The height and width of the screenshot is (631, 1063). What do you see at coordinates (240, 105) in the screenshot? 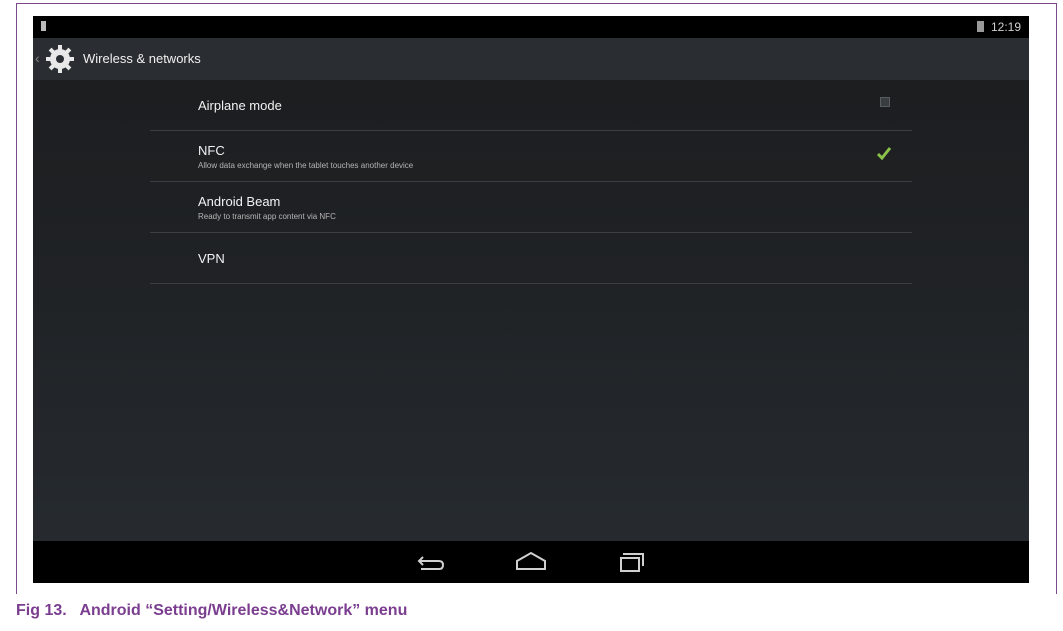
I see `pref-title: Airplane mode` at bounding box center [240, 105].